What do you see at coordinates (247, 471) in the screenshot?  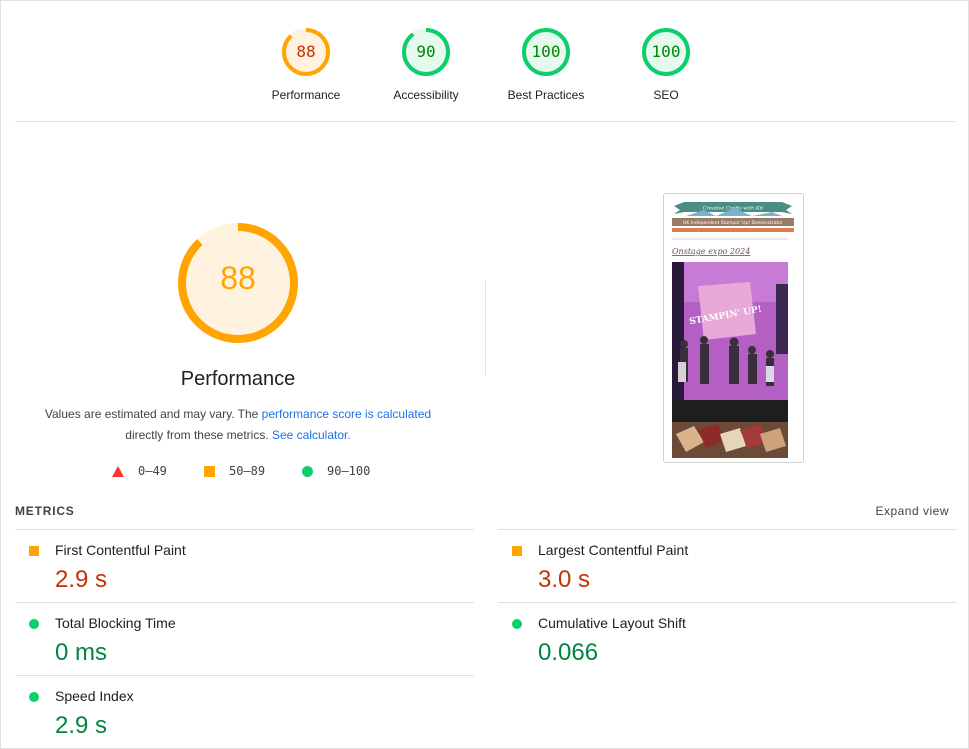 I see `legend-average-label: 50–89` at bounding box center [247, 471].